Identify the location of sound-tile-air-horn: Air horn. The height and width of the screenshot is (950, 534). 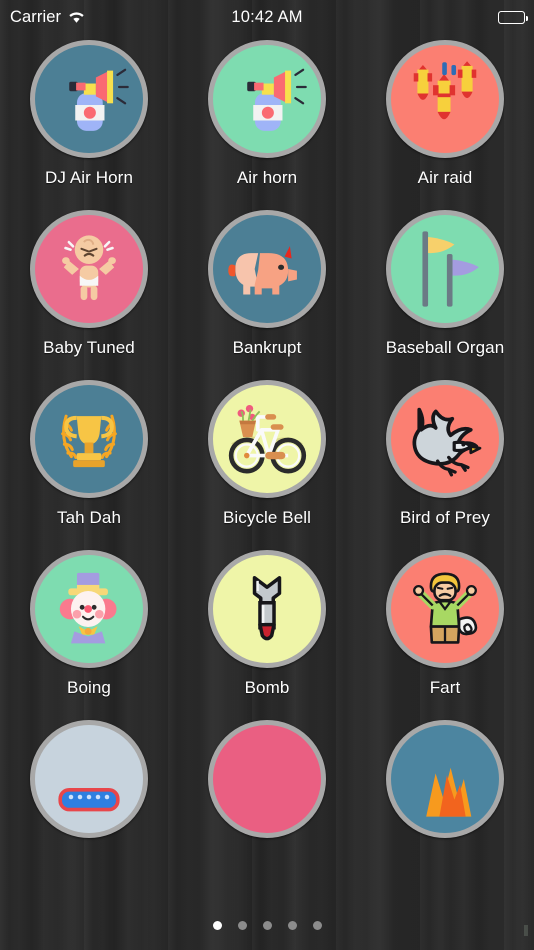
(267, 114).